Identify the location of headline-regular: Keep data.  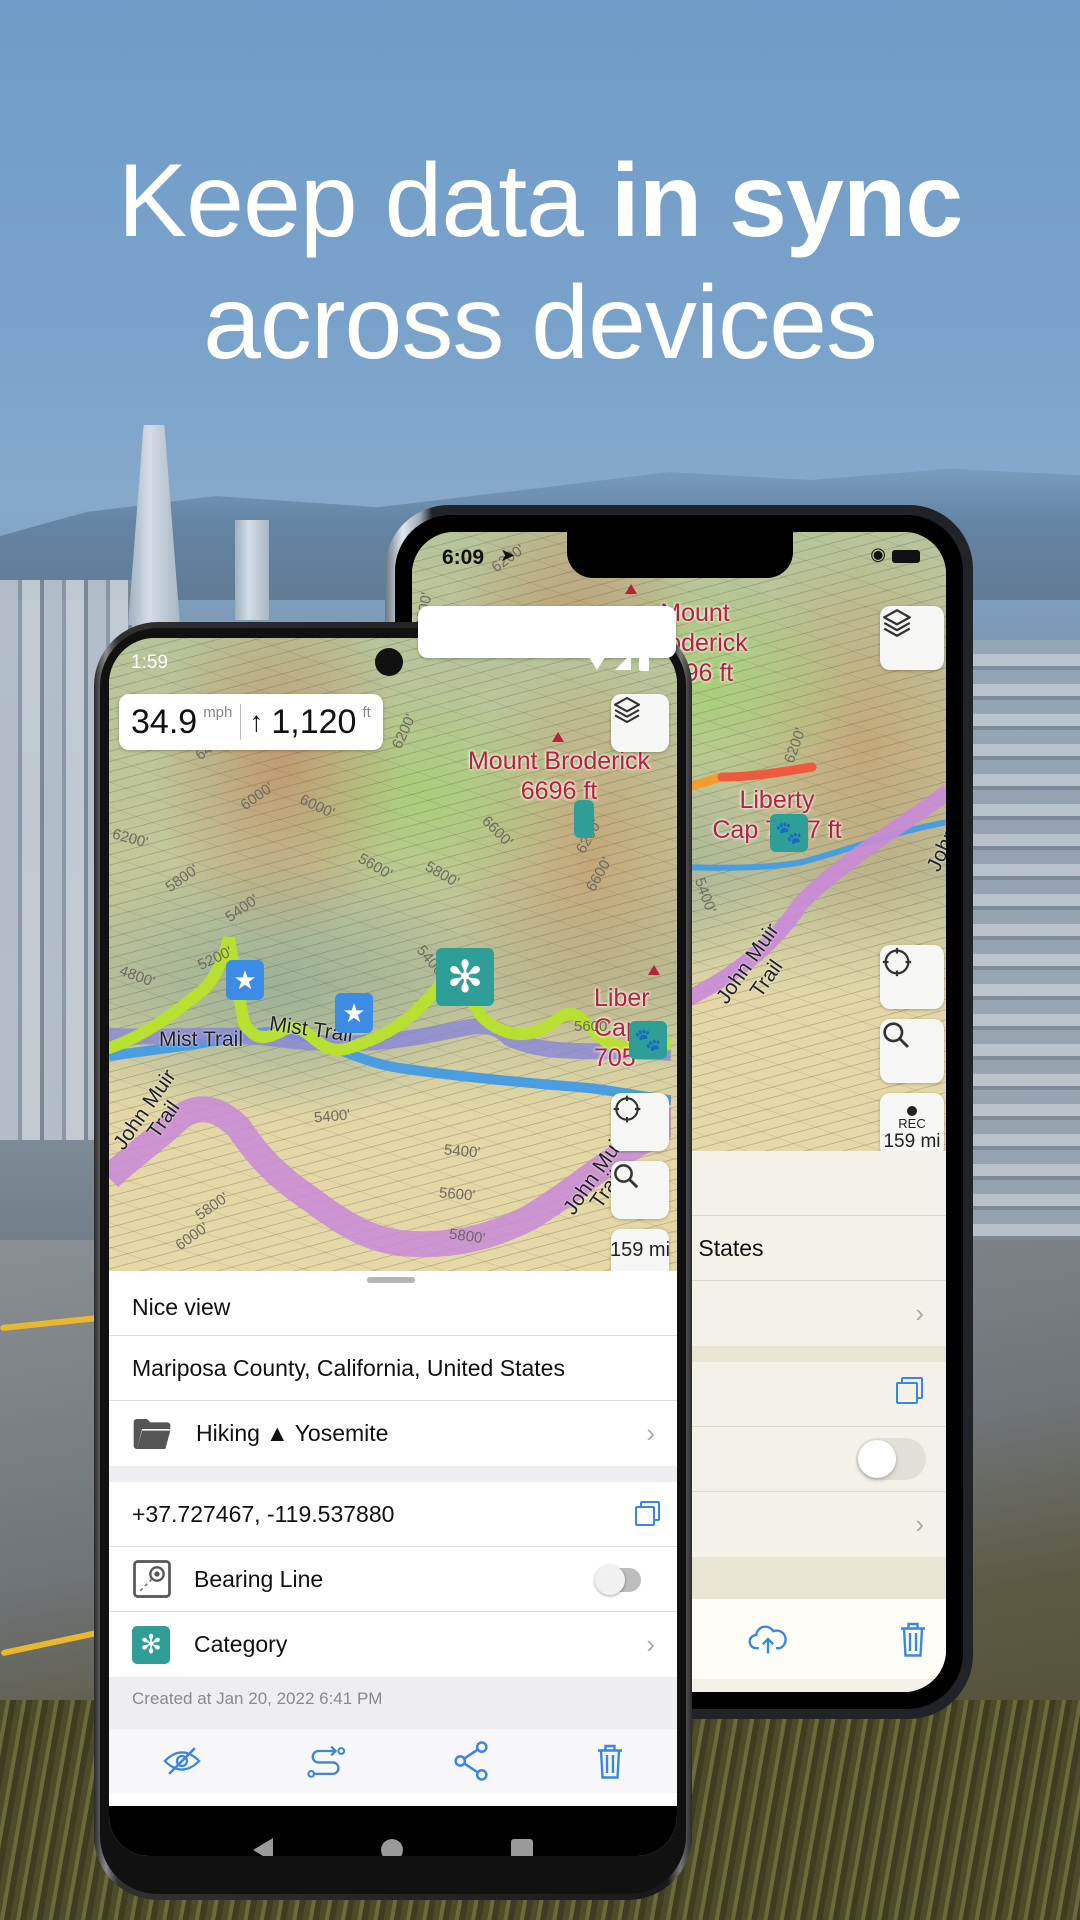
(364, 201).